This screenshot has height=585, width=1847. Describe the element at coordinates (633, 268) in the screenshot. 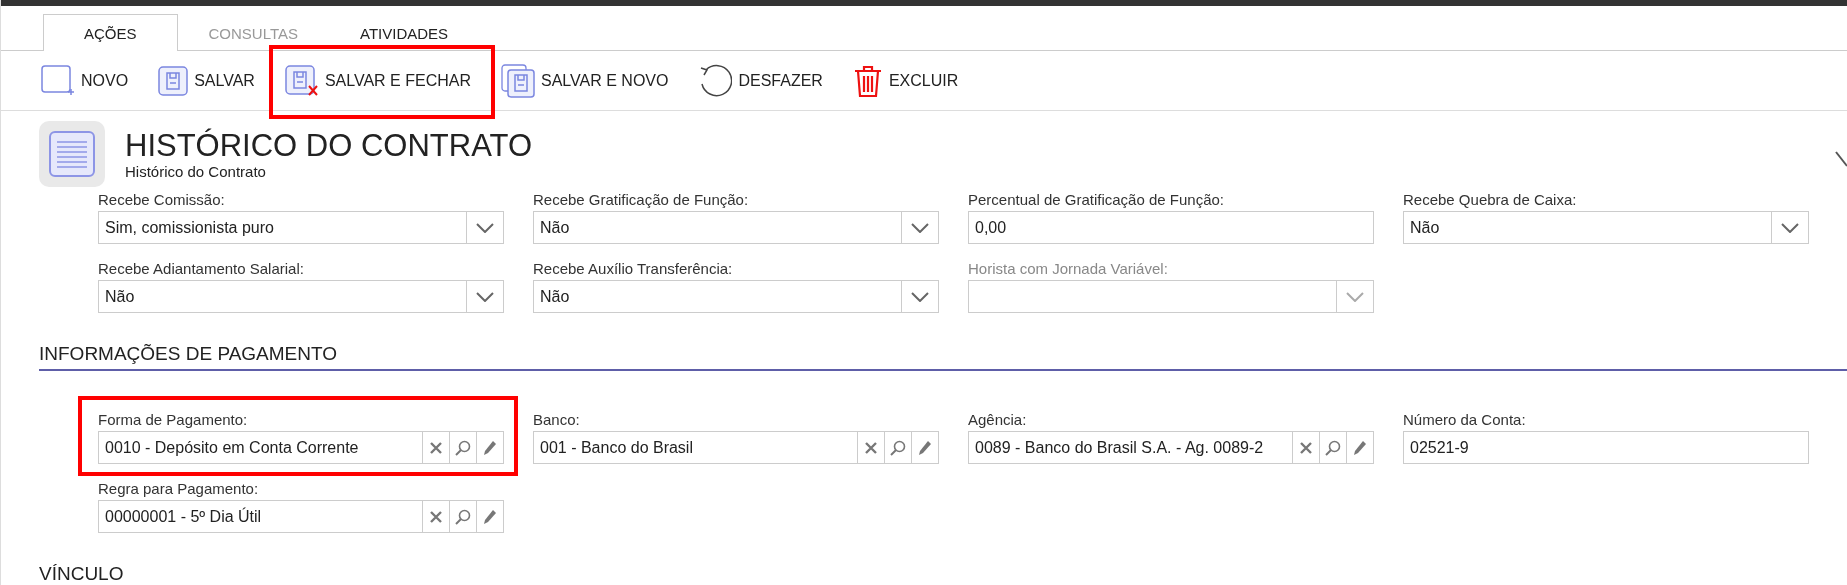

I see `field-label: Recebe Auxílio Transferência:` at that location.